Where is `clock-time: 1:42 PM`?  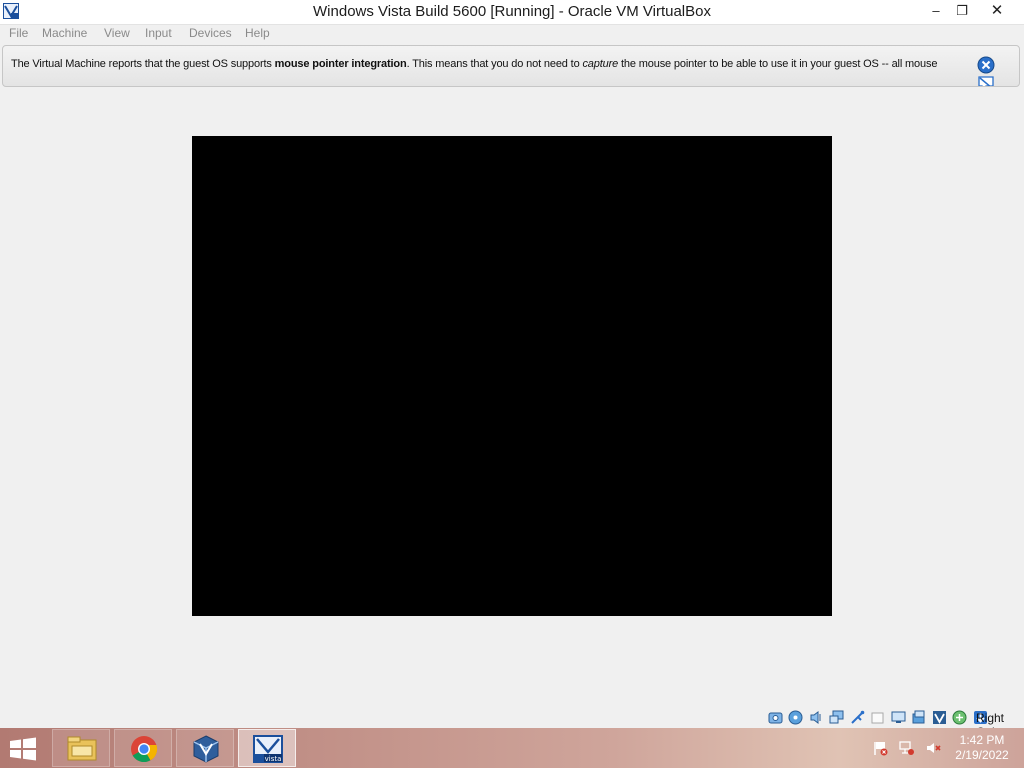 clock-time: 1:42 PM is located at coordinates (982, 740).